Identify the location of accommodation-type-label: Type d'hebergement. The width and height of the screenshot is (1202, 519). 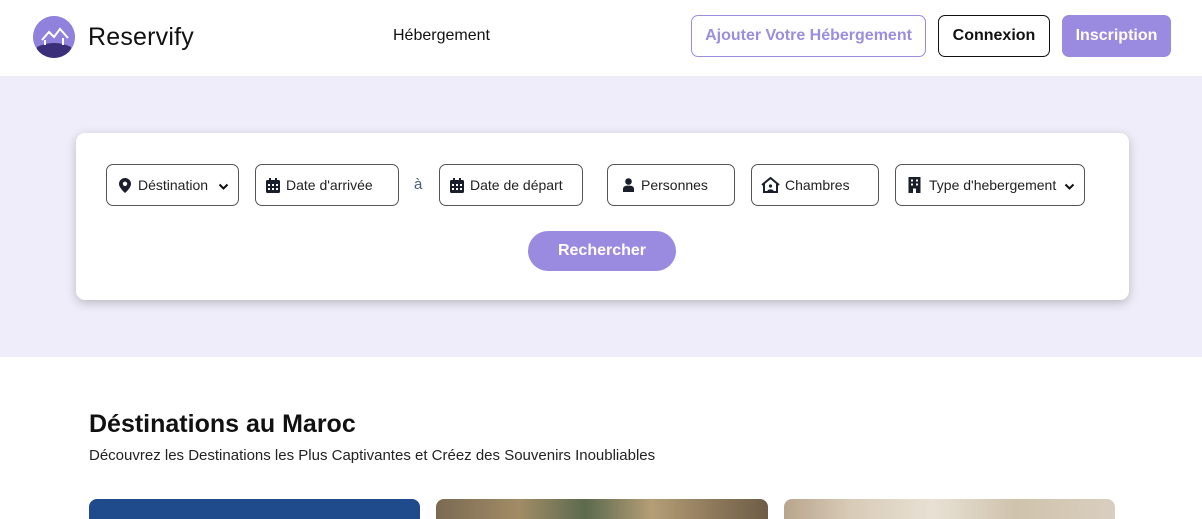
(993, 185).